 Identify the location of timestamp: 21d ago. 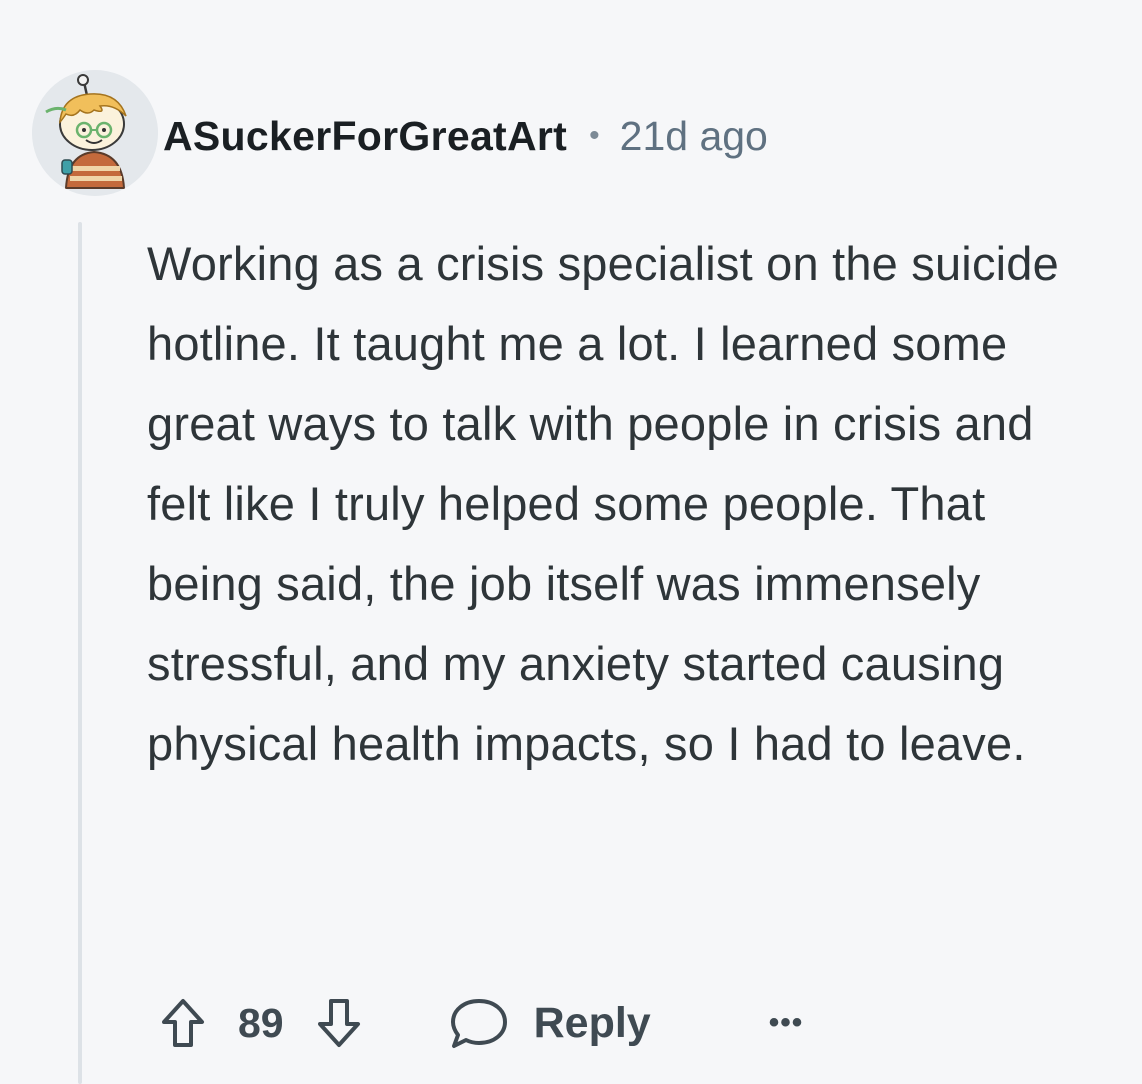
(694, 136).